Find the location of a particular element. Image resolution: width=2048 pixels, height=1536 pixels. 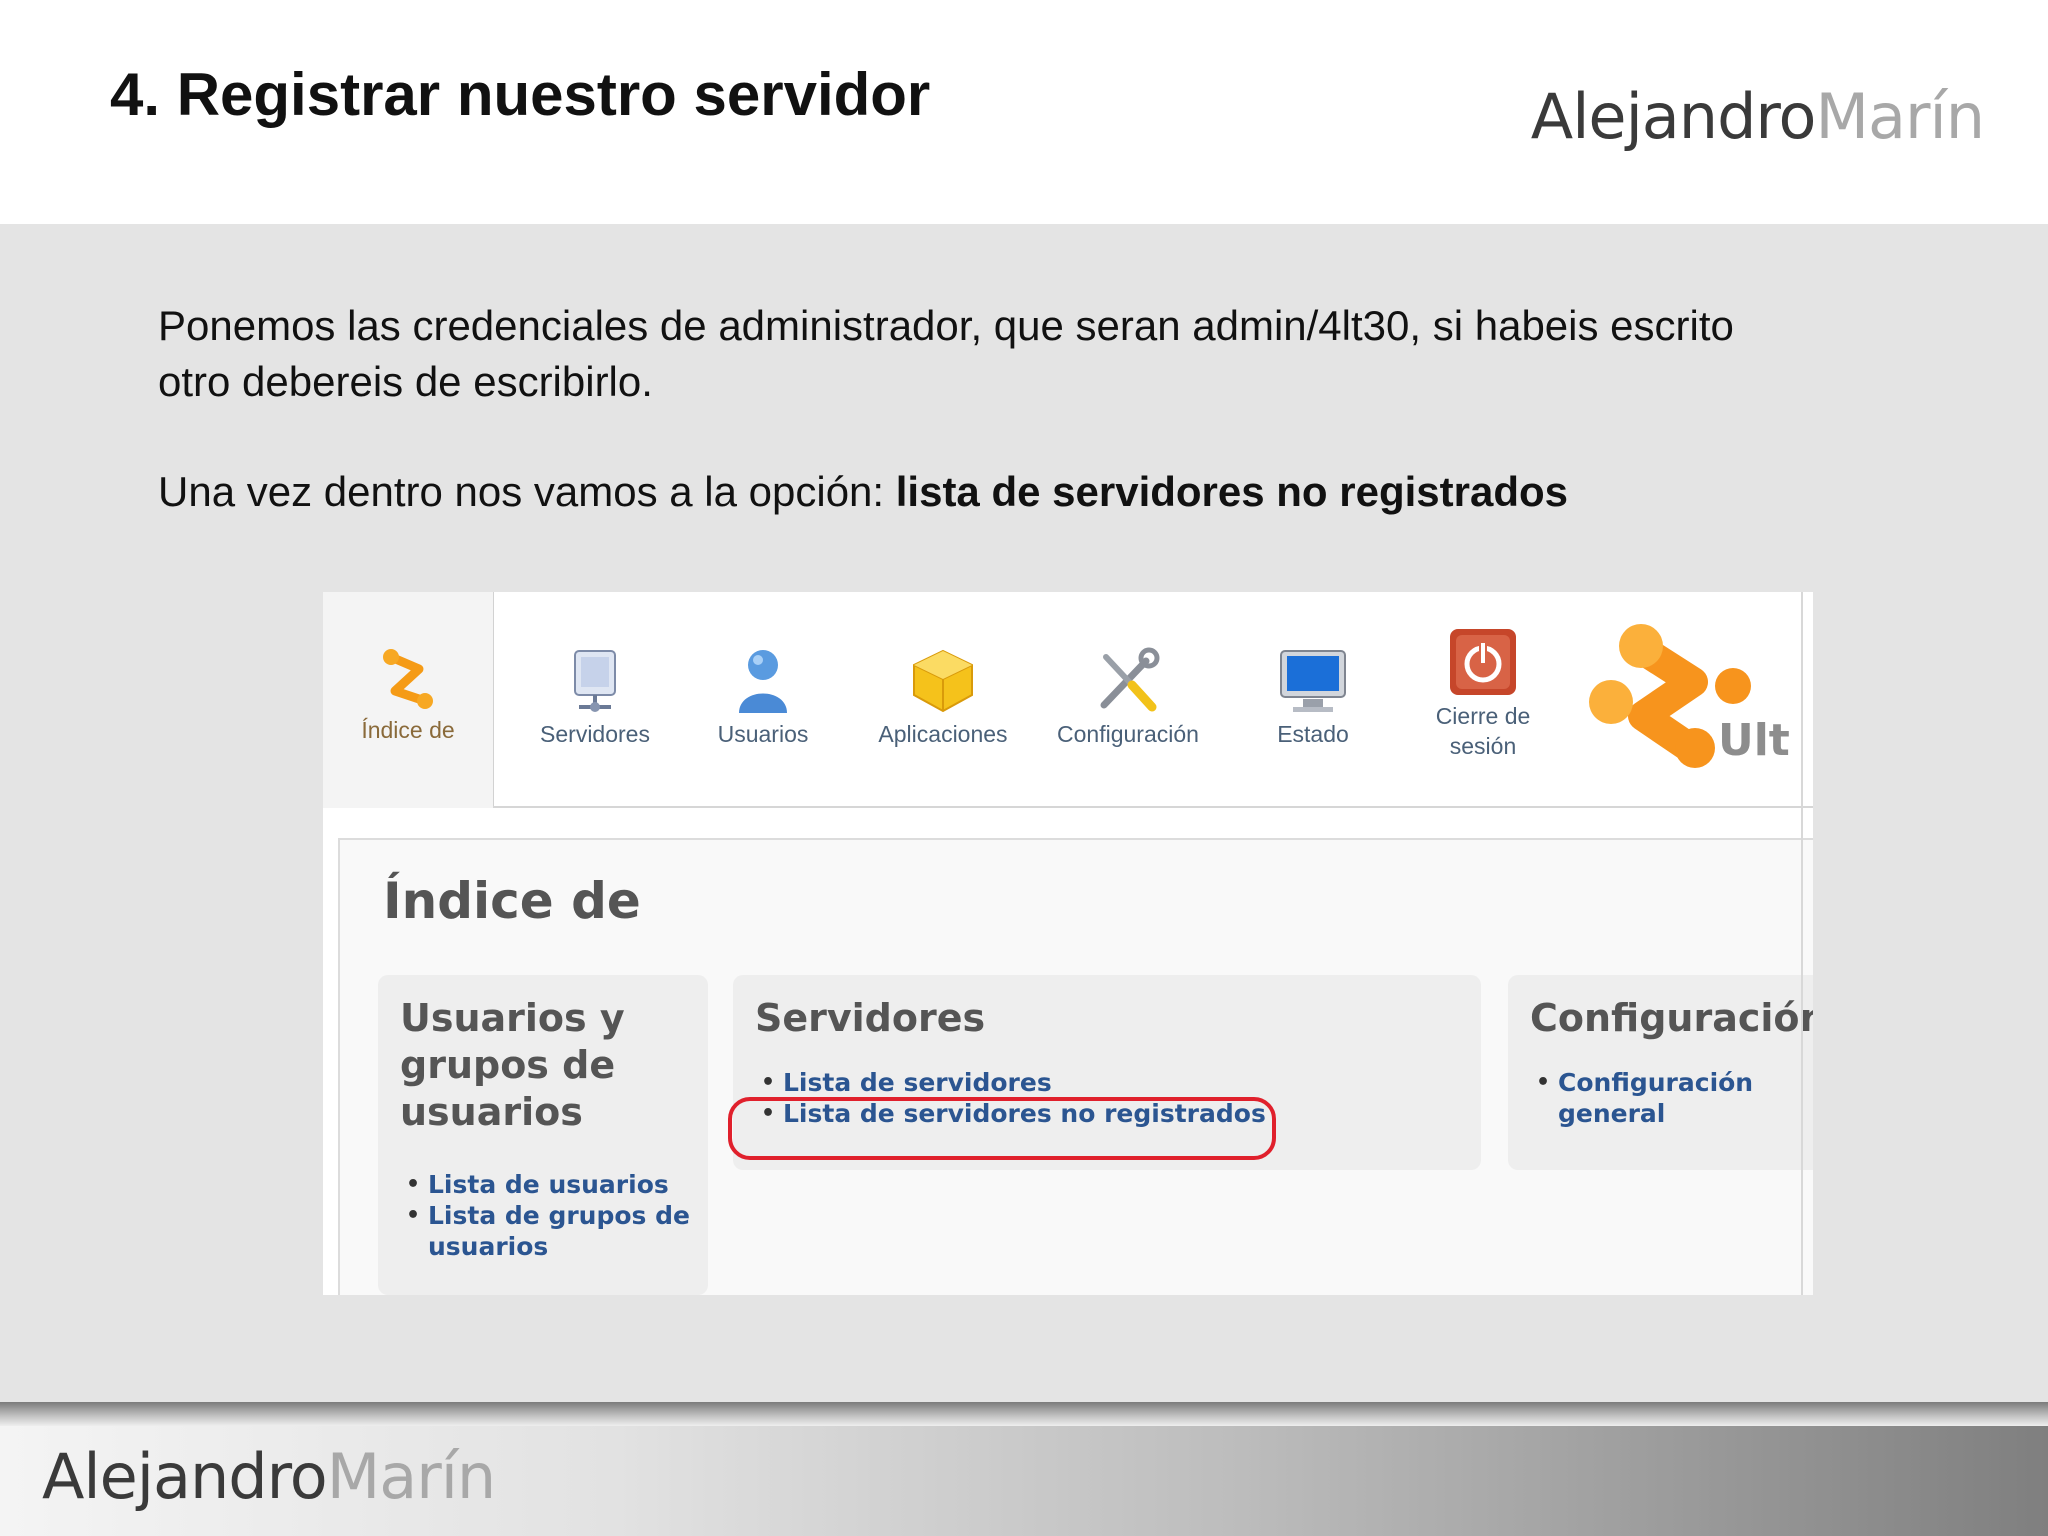

toolbar-label-users: Usuarios is located at coordinates (763, 734).